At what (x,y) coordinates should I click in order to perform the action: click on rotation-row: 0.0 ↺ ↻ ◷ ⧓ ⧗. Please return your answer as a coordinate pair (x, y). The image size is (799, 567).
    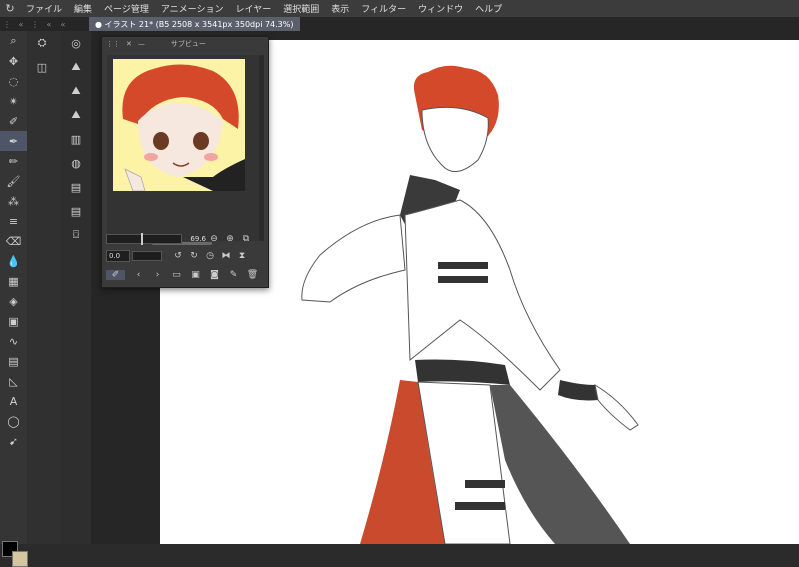
    Looking at the image, I should click on (185, 256).